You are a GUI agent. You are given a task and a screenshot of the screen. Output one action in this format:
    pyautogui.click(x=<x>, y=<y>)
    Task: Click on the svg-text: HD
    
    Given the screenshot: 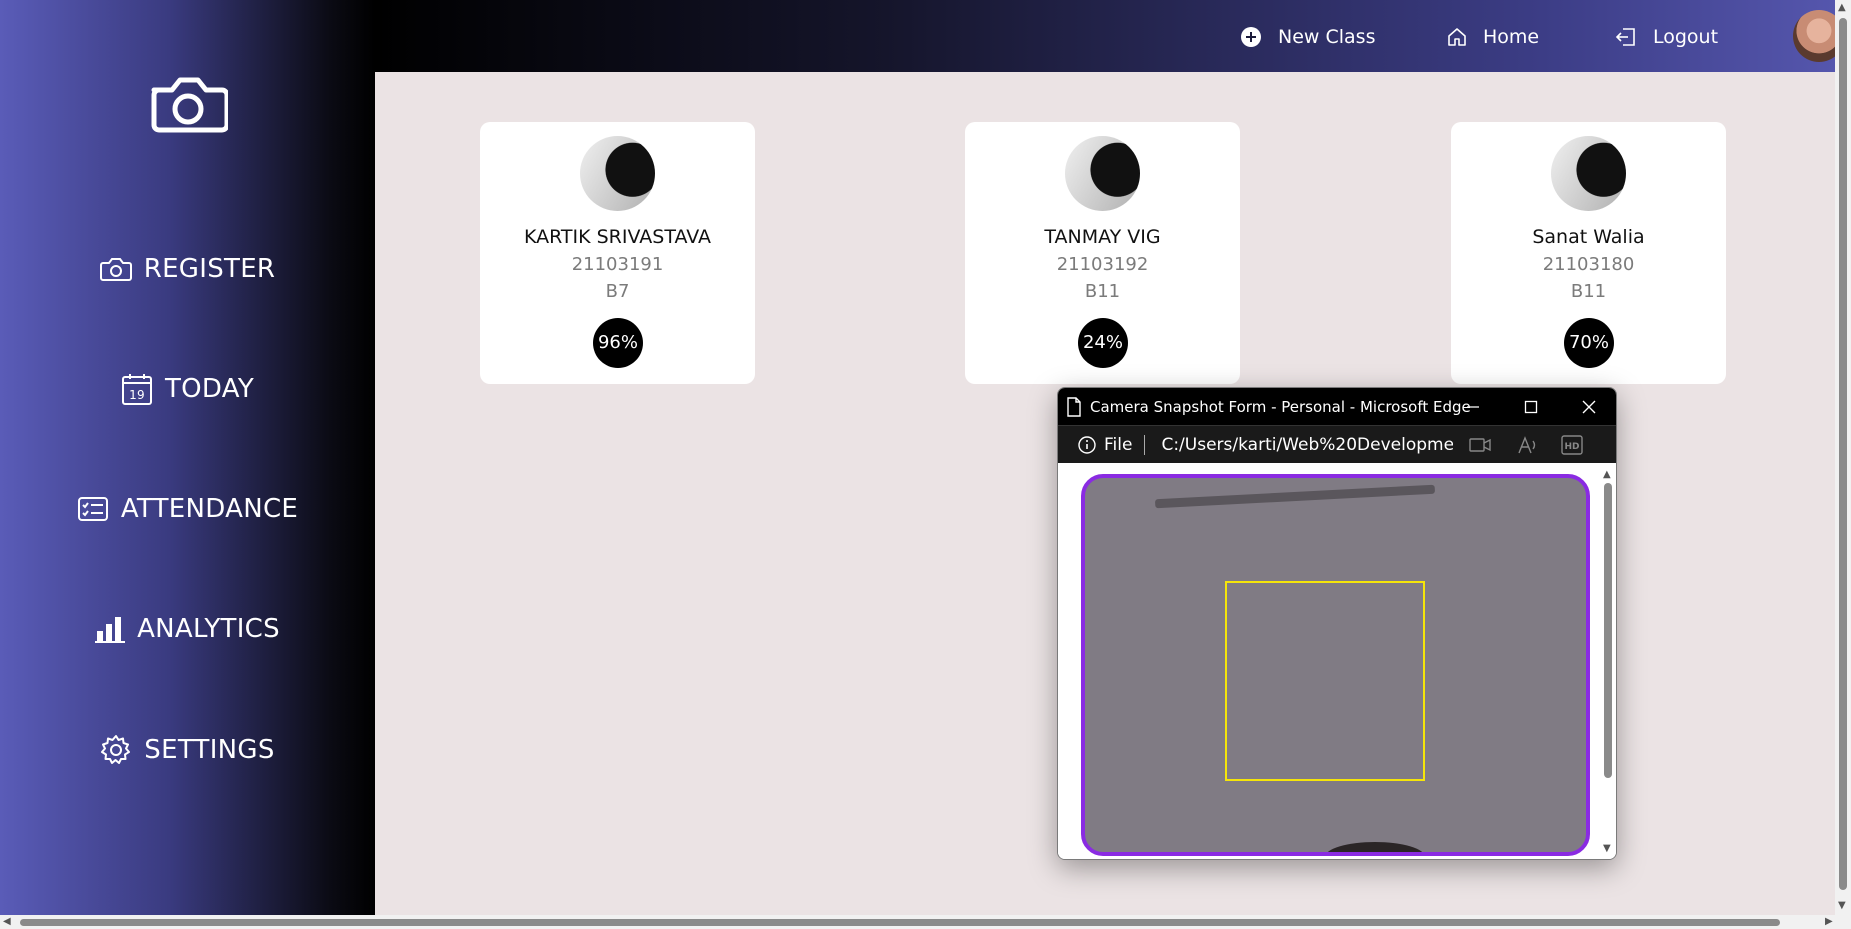 What is the action you would take?
    pyautogui.click(x=1572, y=447)
    